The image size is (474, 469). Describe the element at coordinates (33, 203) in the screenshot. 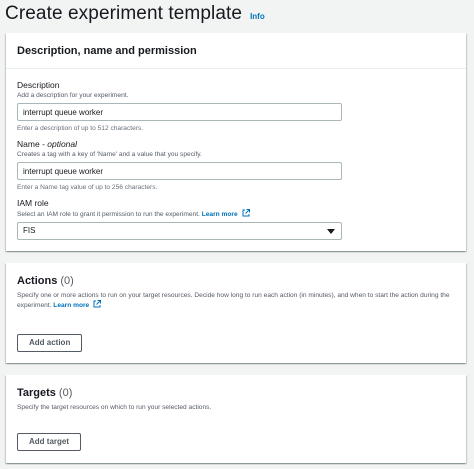

I see `iam-role-label: IAM role` at that location.